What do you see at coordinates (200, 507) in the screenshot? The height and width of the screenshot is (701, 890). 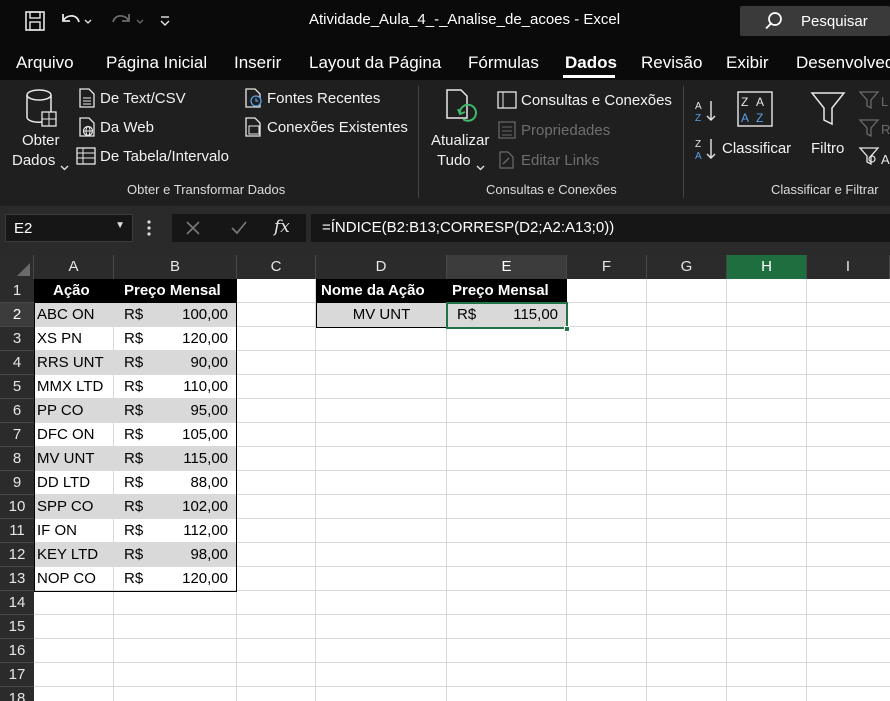 I see `table-cell-preco: 102,00` at bounding box center [200, 507].